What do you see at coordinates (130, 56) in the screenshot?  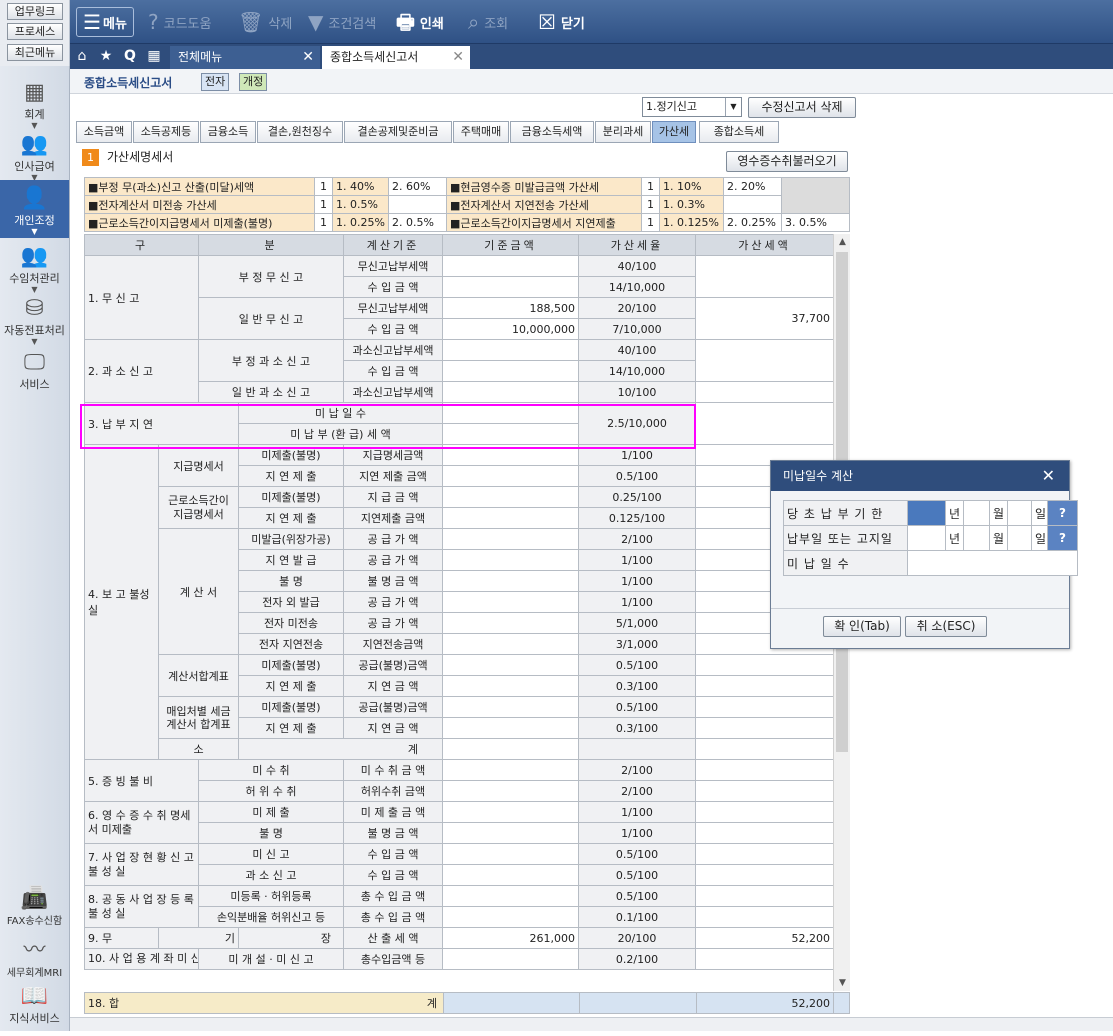 I see `quick-search-icon: Q` at bounding box center [130, 56].